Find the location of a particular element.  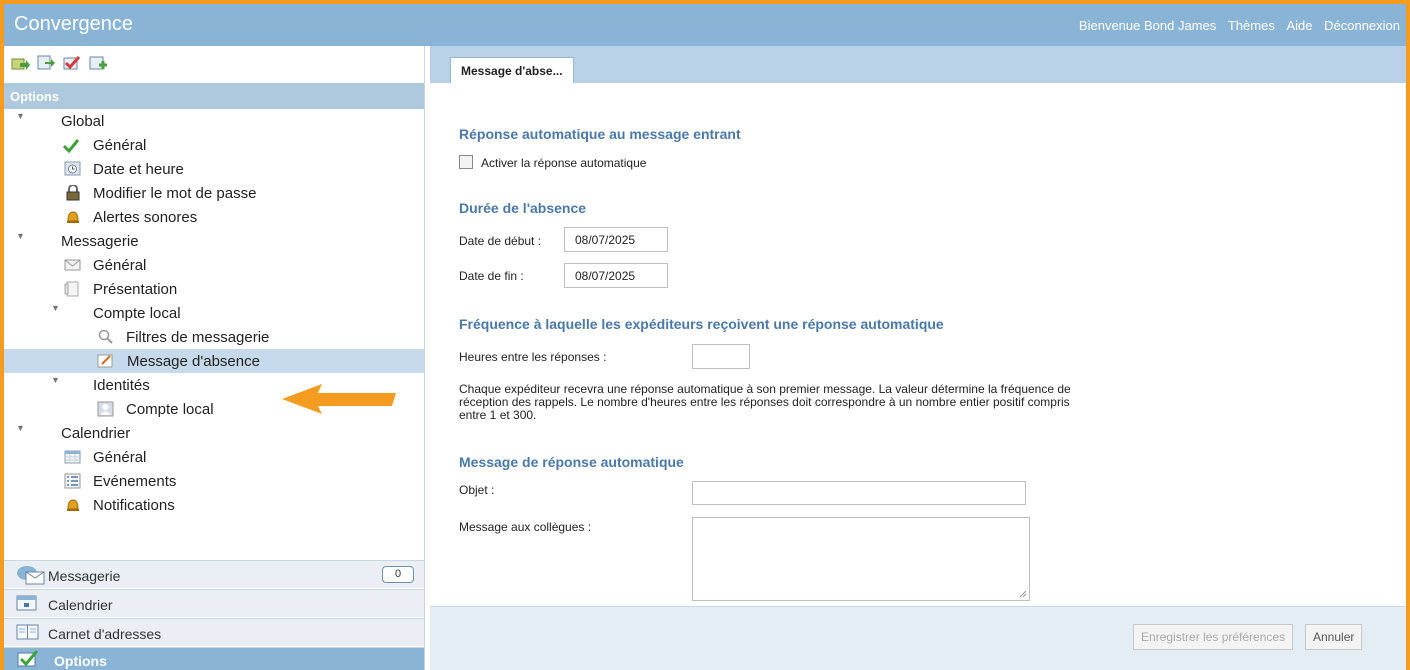

message-label: Message aux collègues : is located at coordinates (525, 527).